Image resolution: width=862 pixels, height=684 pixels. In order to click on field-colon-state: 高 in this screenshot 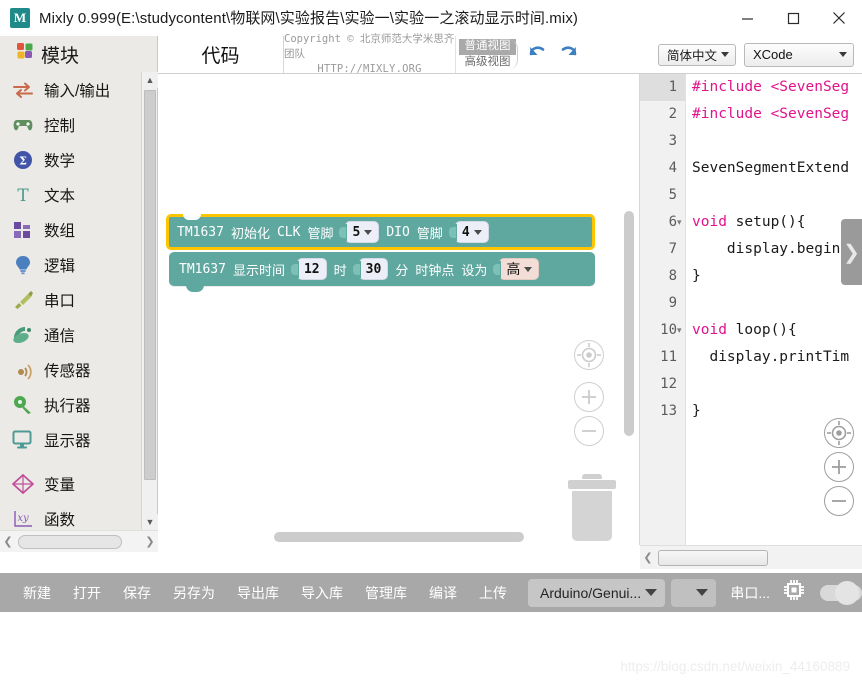, I will do `click(519, 269)`.